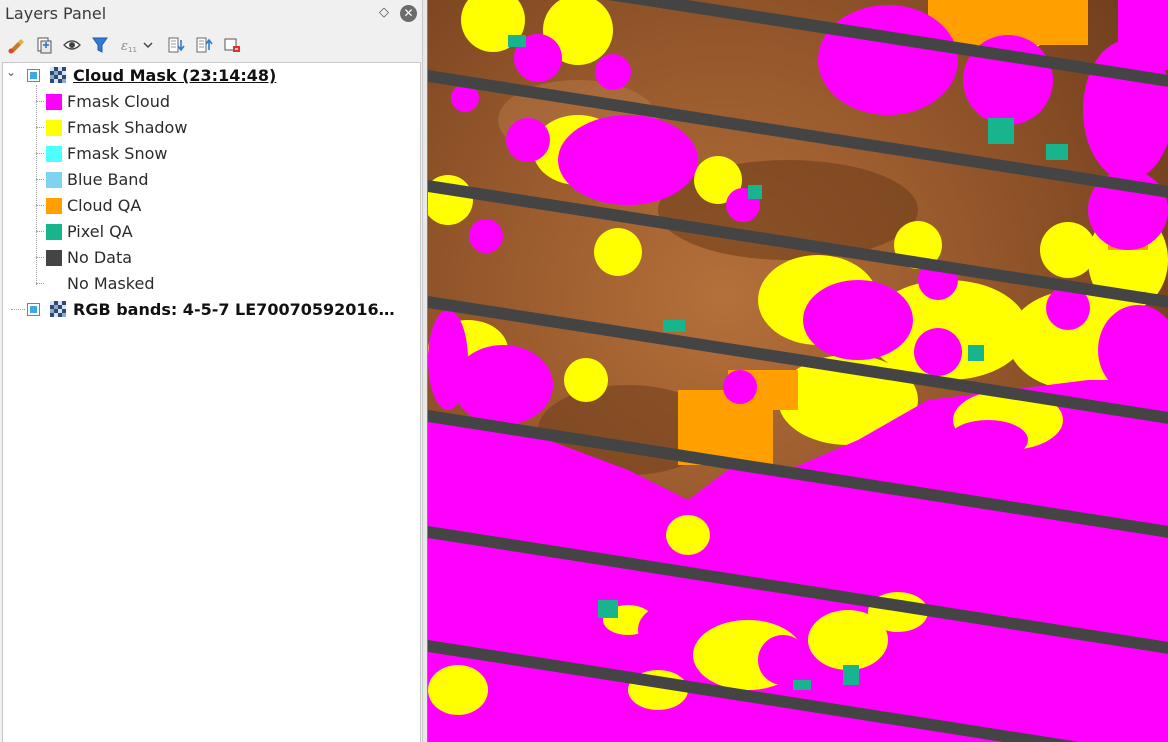 Image resolution: width=1168 pixels, height=742 pixels. I want to click on legend-label: Blue Band, so click(108, 179).